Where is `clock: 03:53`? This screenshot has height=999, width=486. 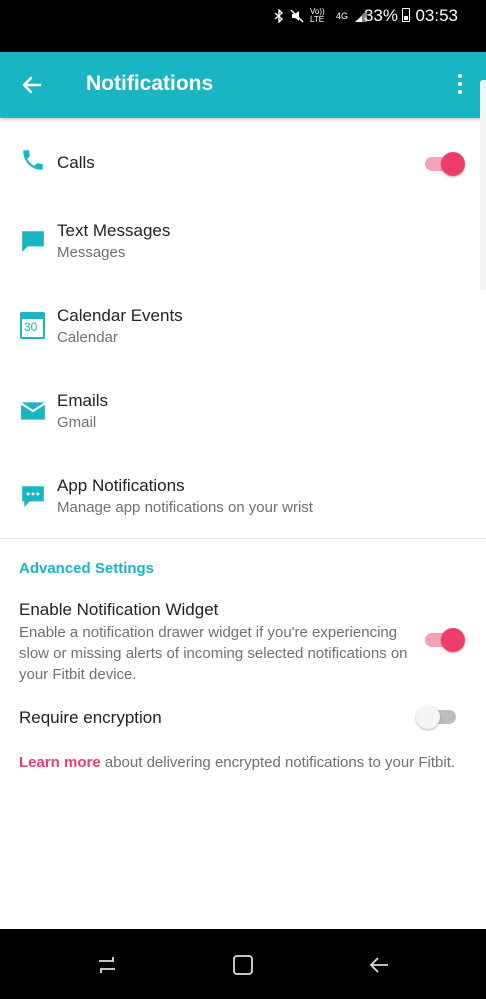 clock: 03:53 is located at coordinates (436, 15).